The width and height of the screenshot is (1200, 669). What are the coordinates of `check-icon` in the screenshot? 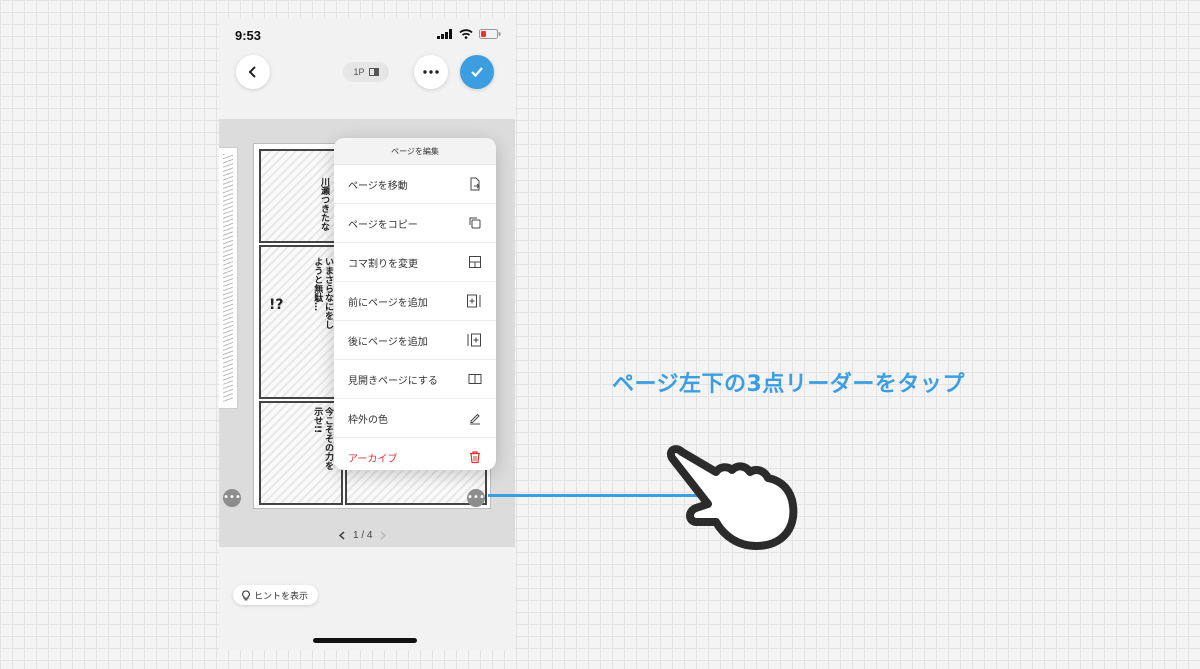 It's located at (477, 72).